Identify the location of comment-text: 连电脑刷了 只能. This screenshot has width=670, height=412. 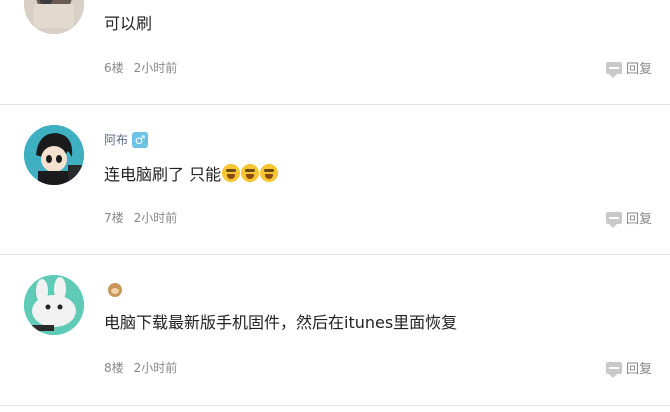
(163, 174).